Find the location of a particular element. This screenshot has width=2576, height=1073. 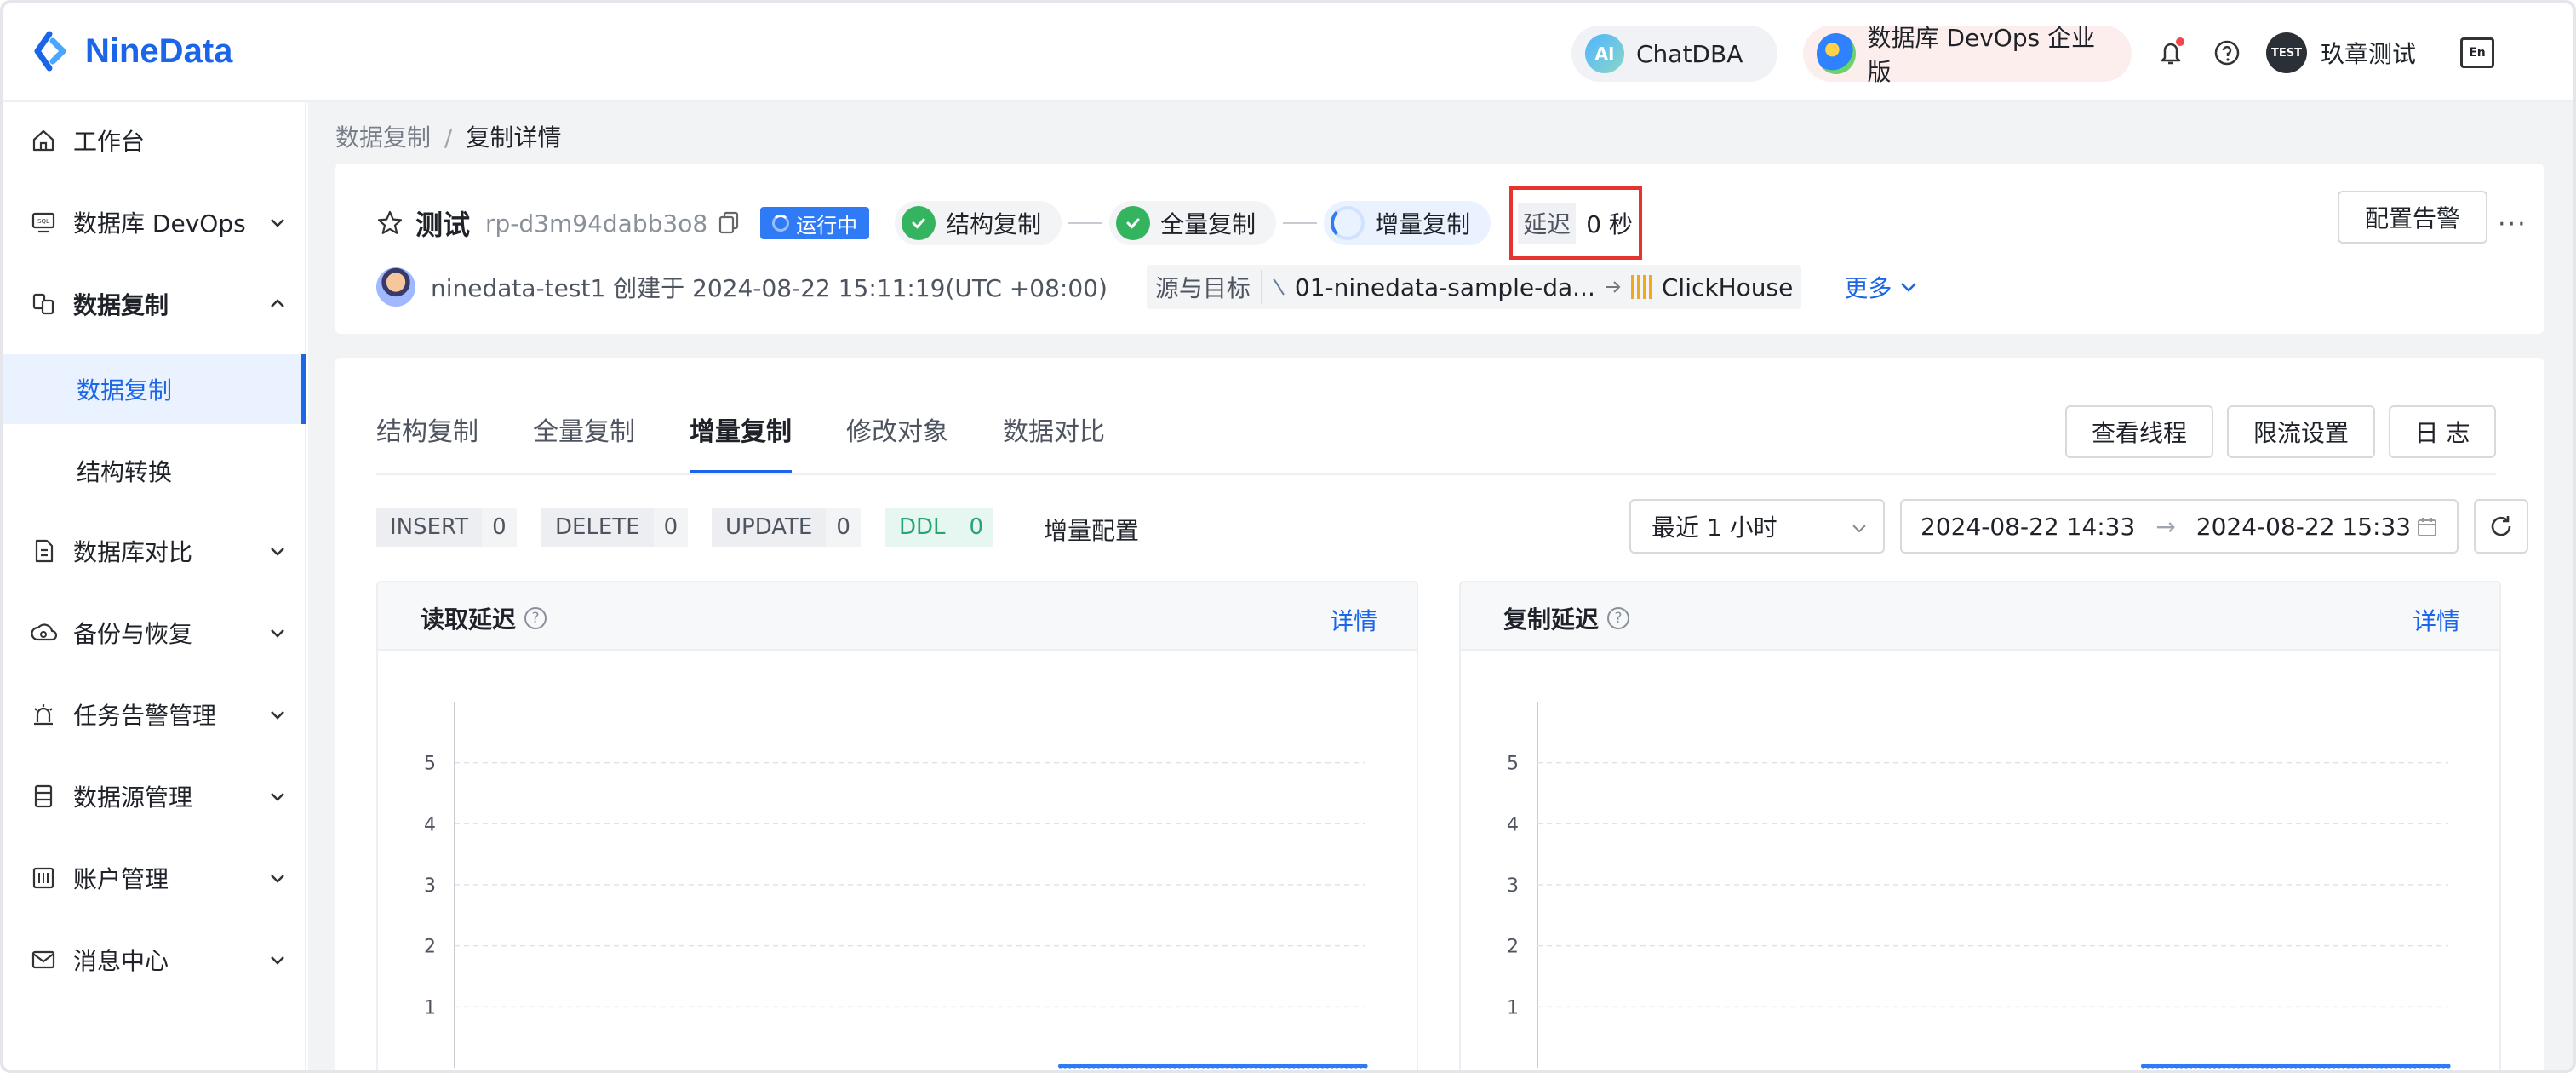

sidebar-item-db-compare: 数据库对比 is located at coordinates (155, 551).